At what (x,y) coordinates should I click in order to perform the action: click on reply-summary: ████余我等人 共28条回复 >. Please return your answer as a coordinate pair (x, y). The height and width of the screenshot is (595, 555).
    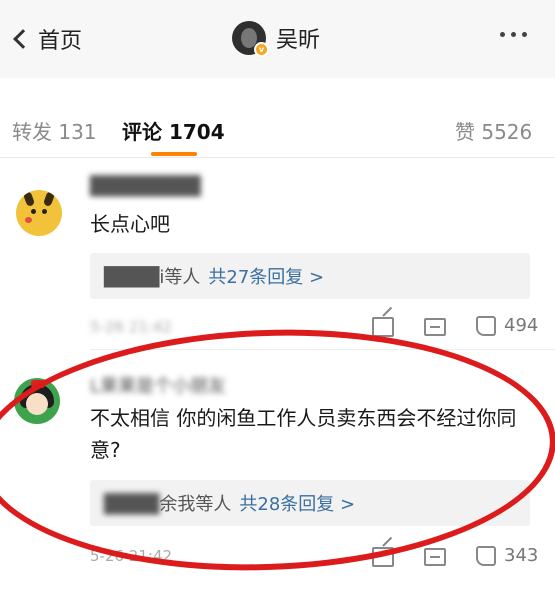
    Looking at the image, I should click on (310, 503).